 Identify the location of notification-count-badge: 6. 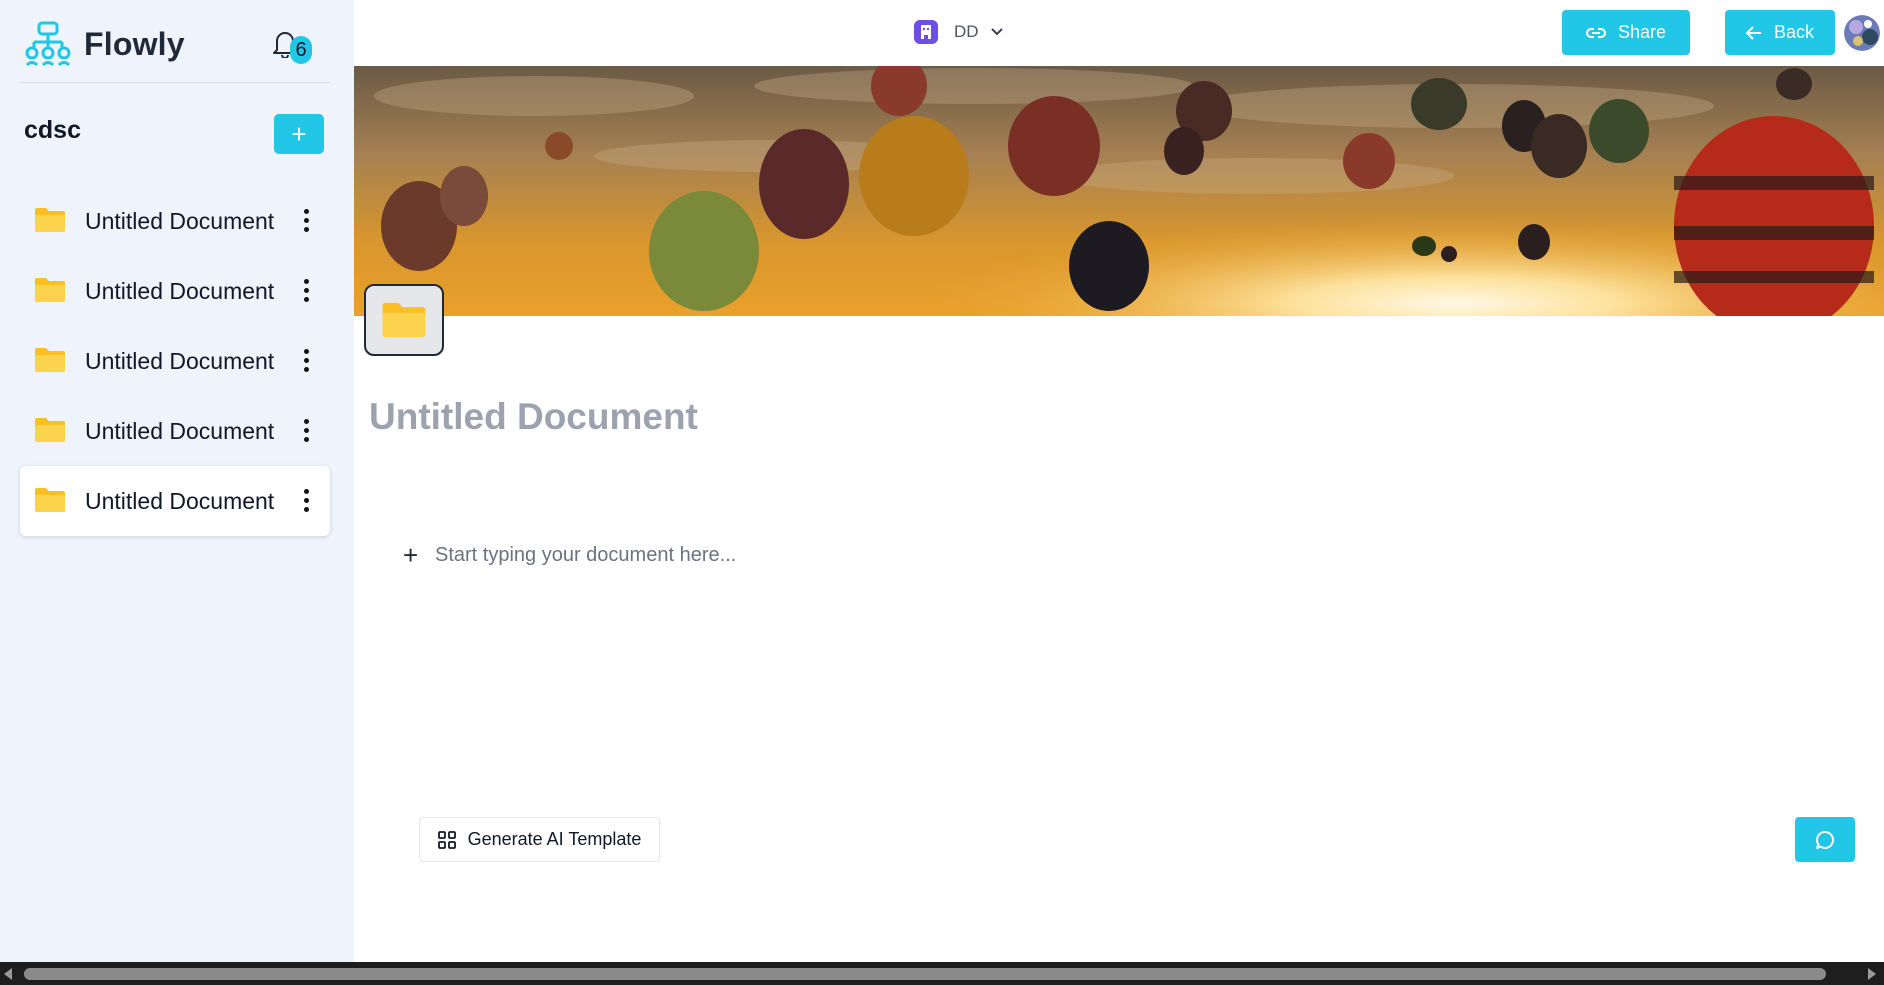
(301, 50).